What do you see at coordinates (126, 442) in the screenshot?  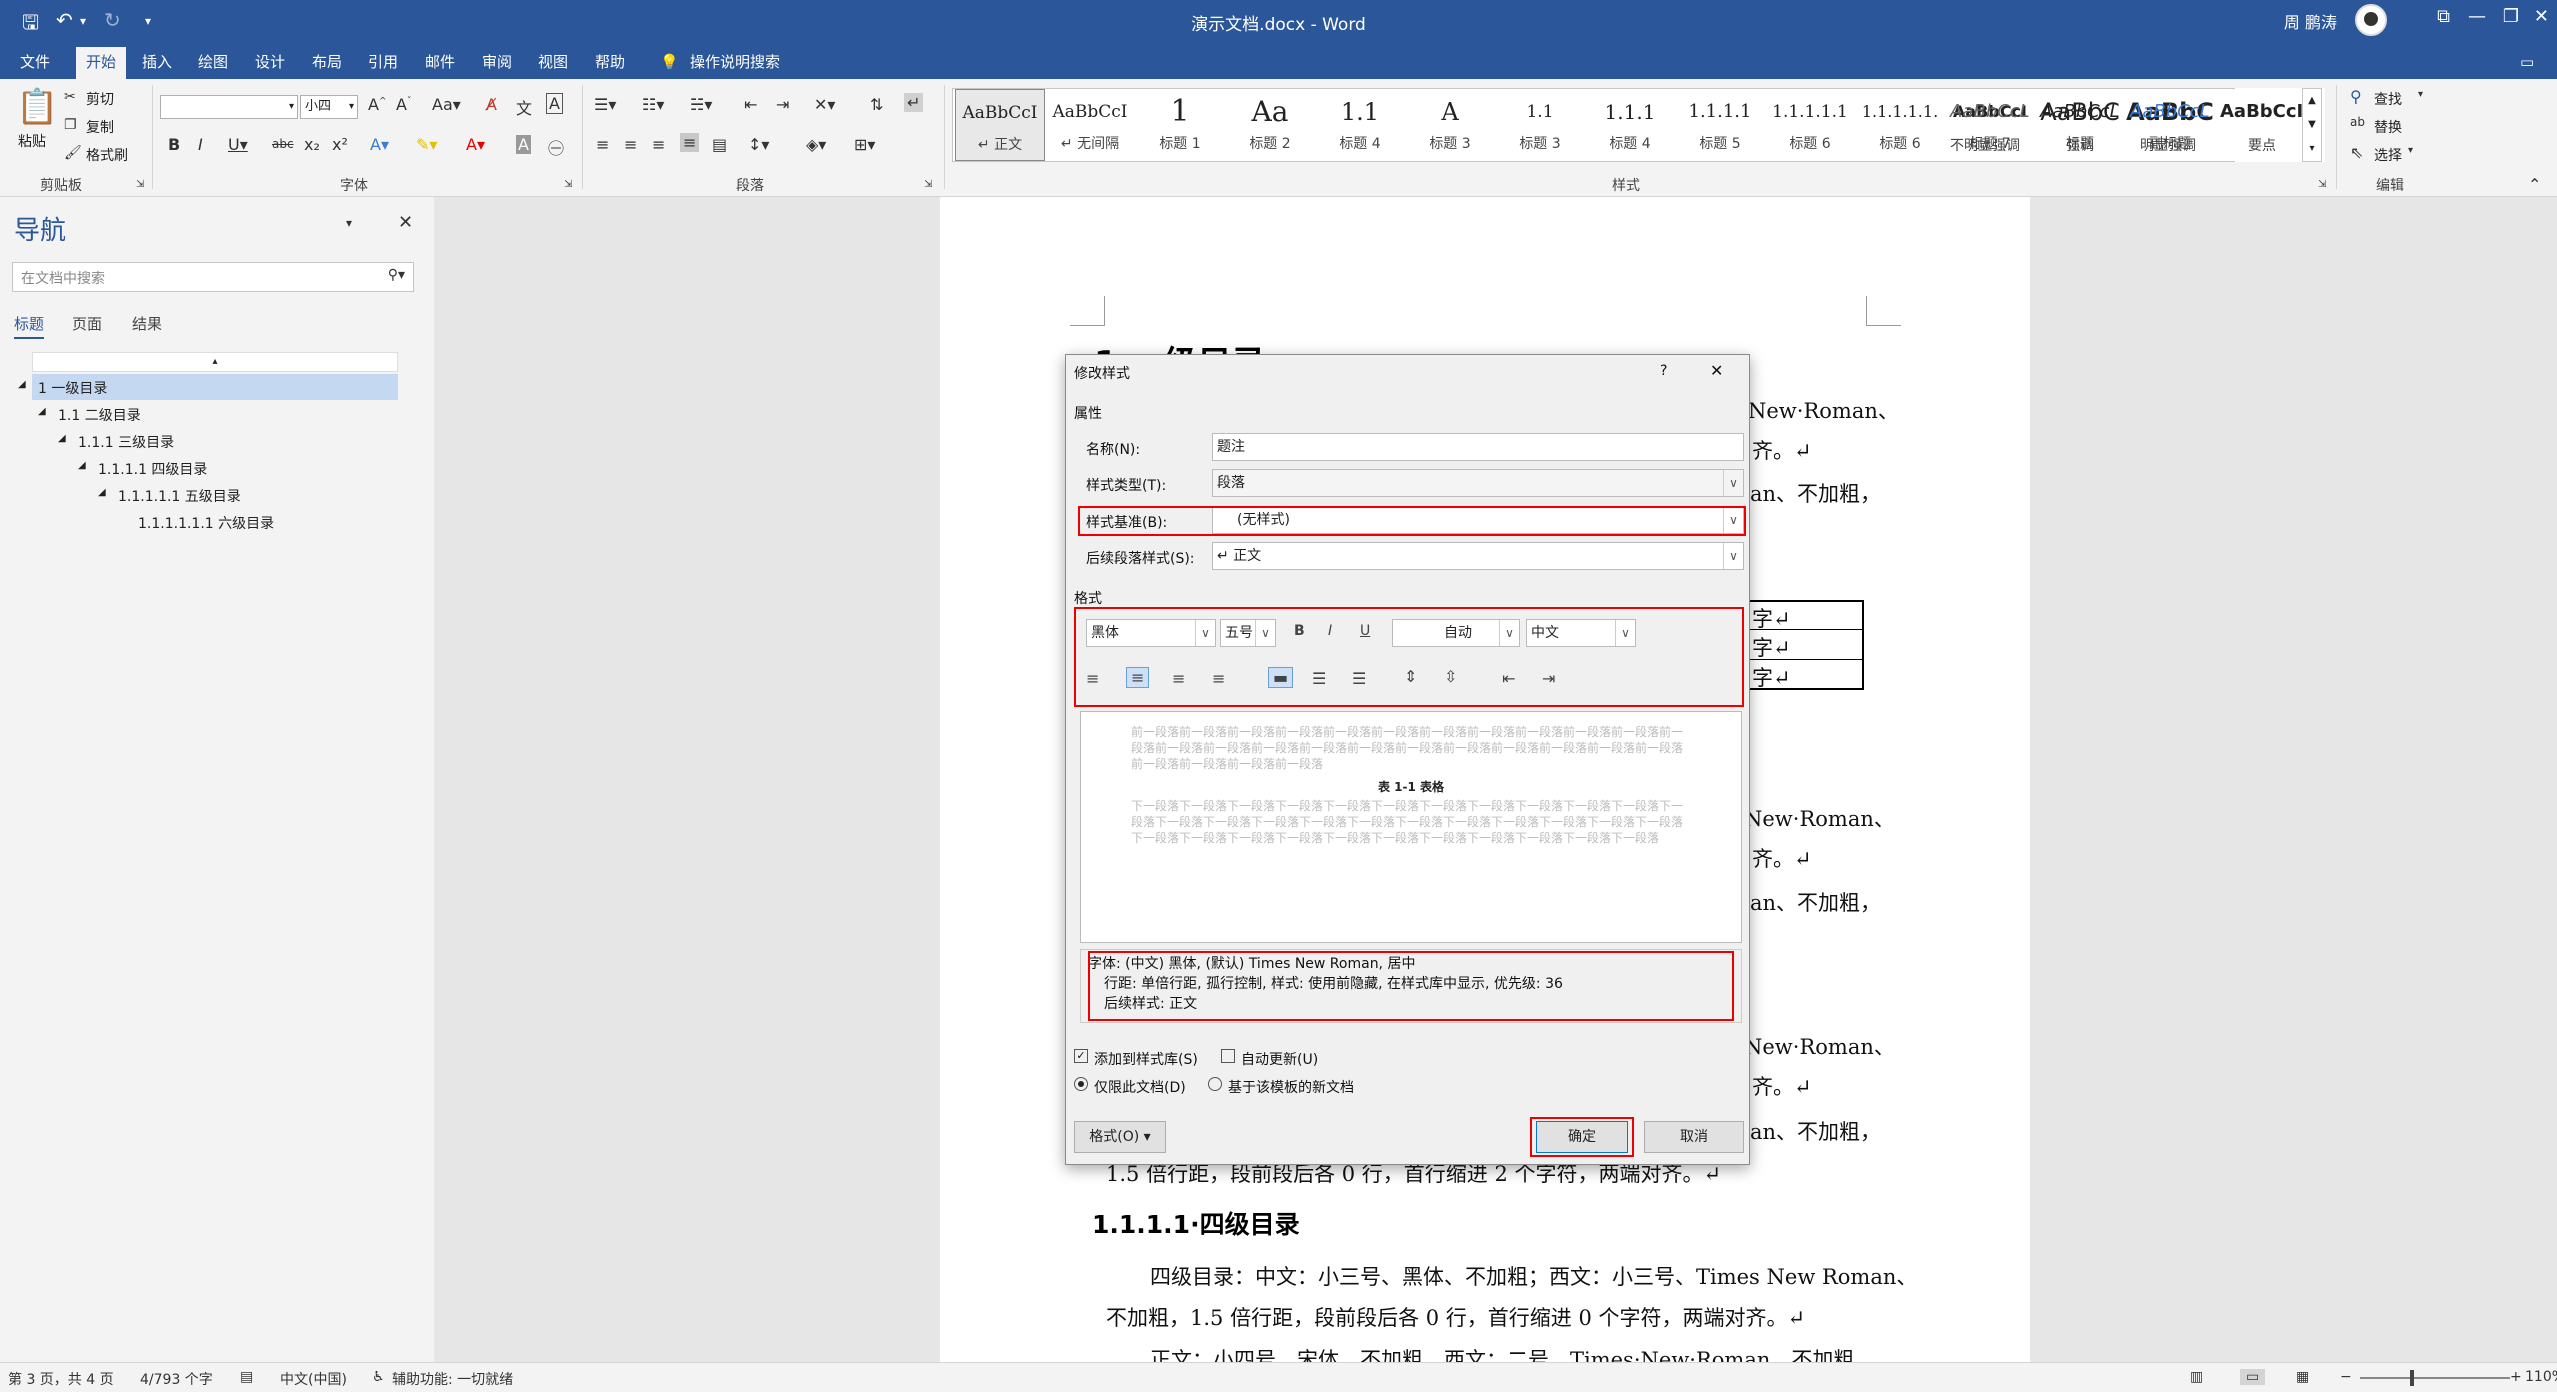 I see `nav-item: 1.1.1 三级目录` at bounding box center [126, 442].